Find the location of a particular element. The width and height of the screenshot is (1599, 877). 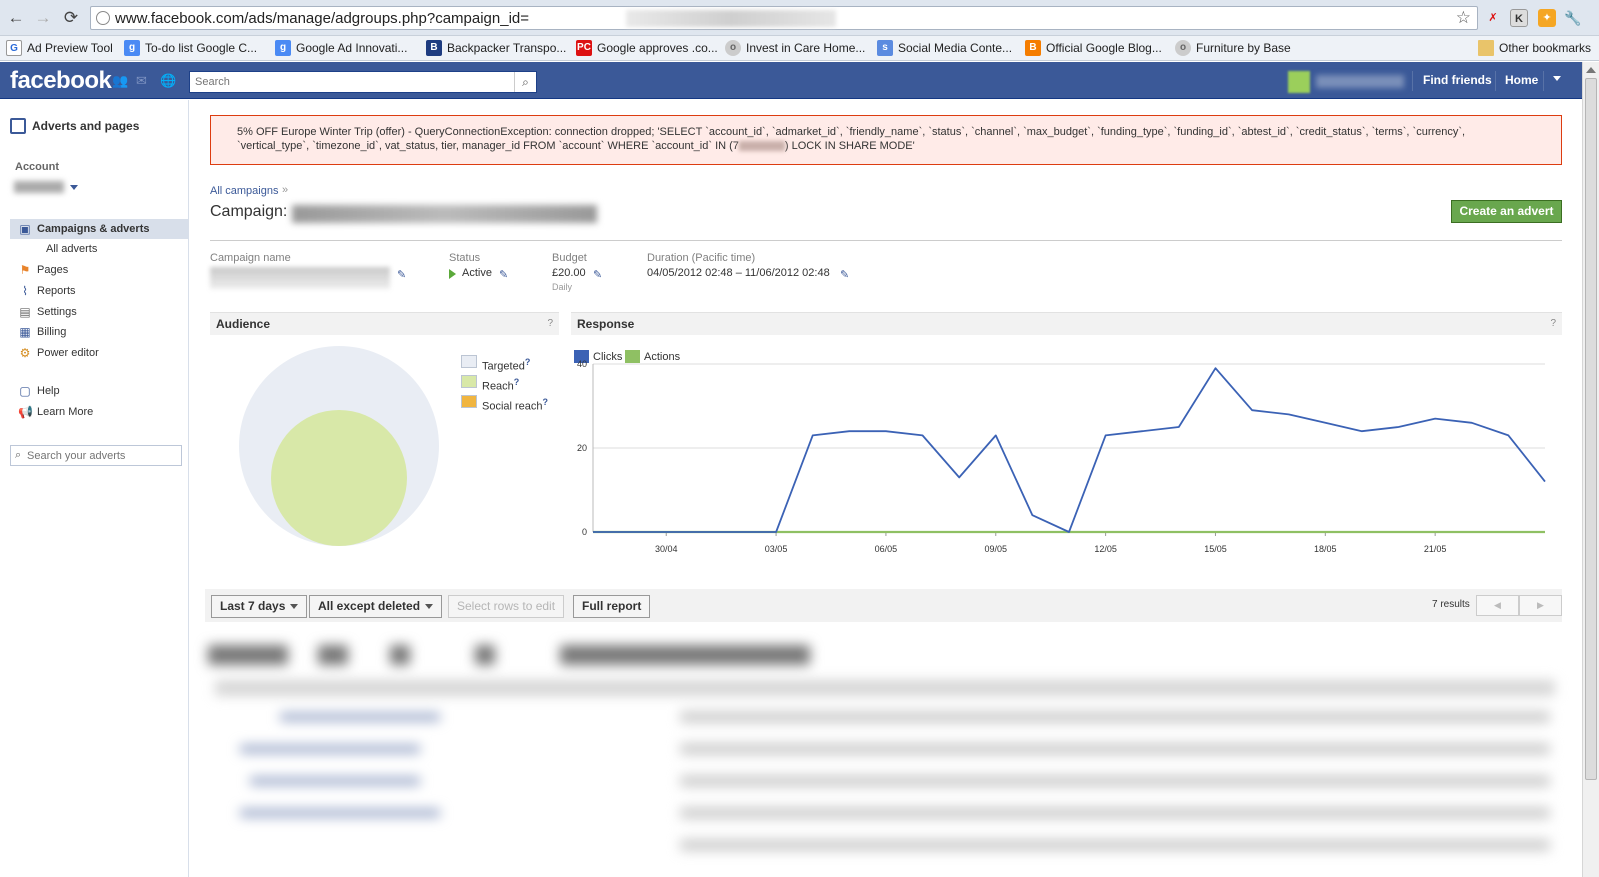

campaign-name-redacted is located at coordinates (444, 214).